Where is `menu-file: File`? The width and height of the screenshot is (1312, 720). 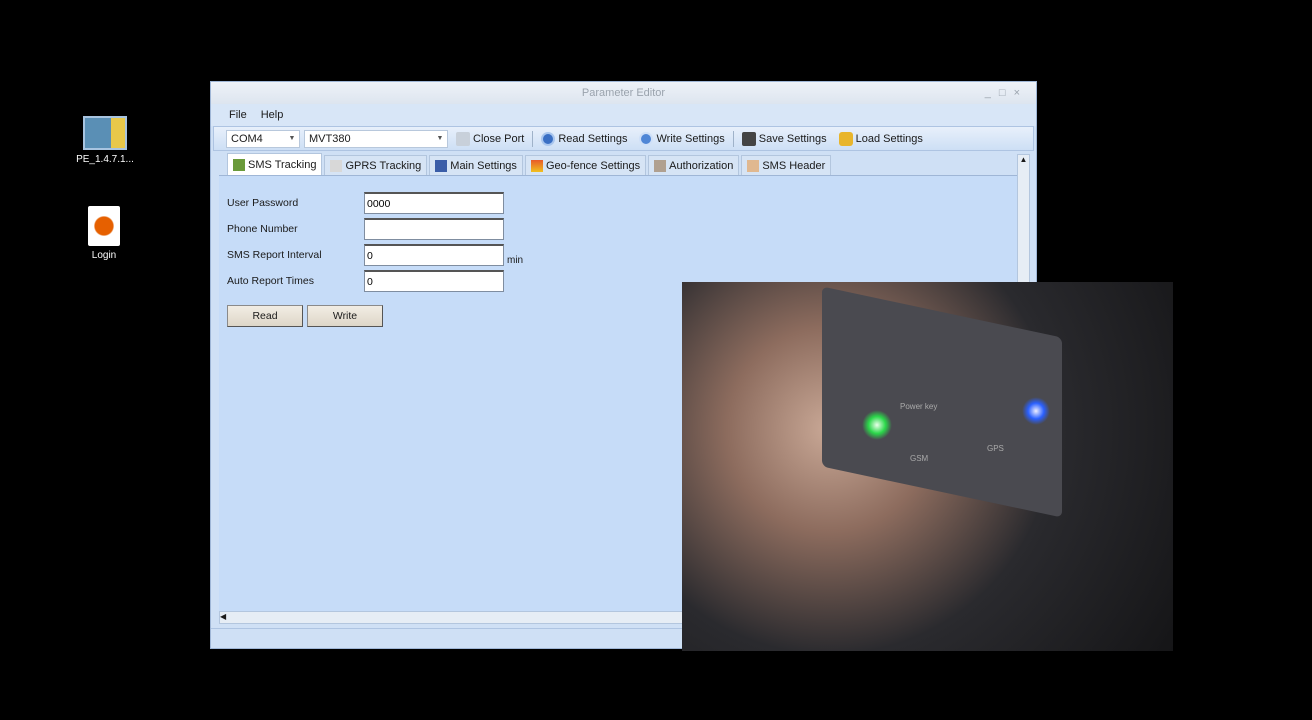
menu-file: File is located at coordinates (238, 115).